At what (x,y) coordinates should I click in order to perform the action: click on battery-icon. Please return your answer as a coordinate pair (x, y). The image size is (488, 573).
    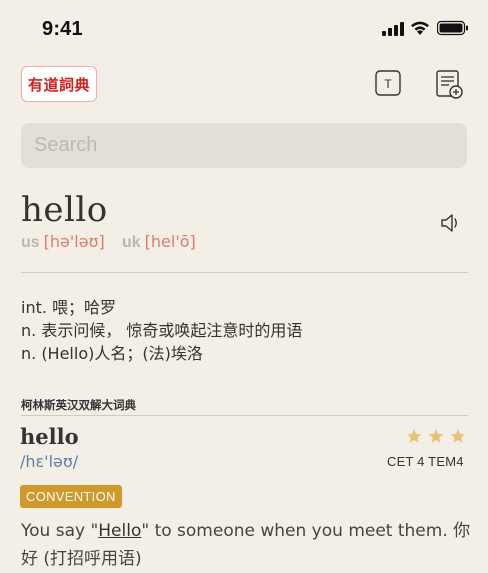
    Looking at the image, I should click on (452, 28).